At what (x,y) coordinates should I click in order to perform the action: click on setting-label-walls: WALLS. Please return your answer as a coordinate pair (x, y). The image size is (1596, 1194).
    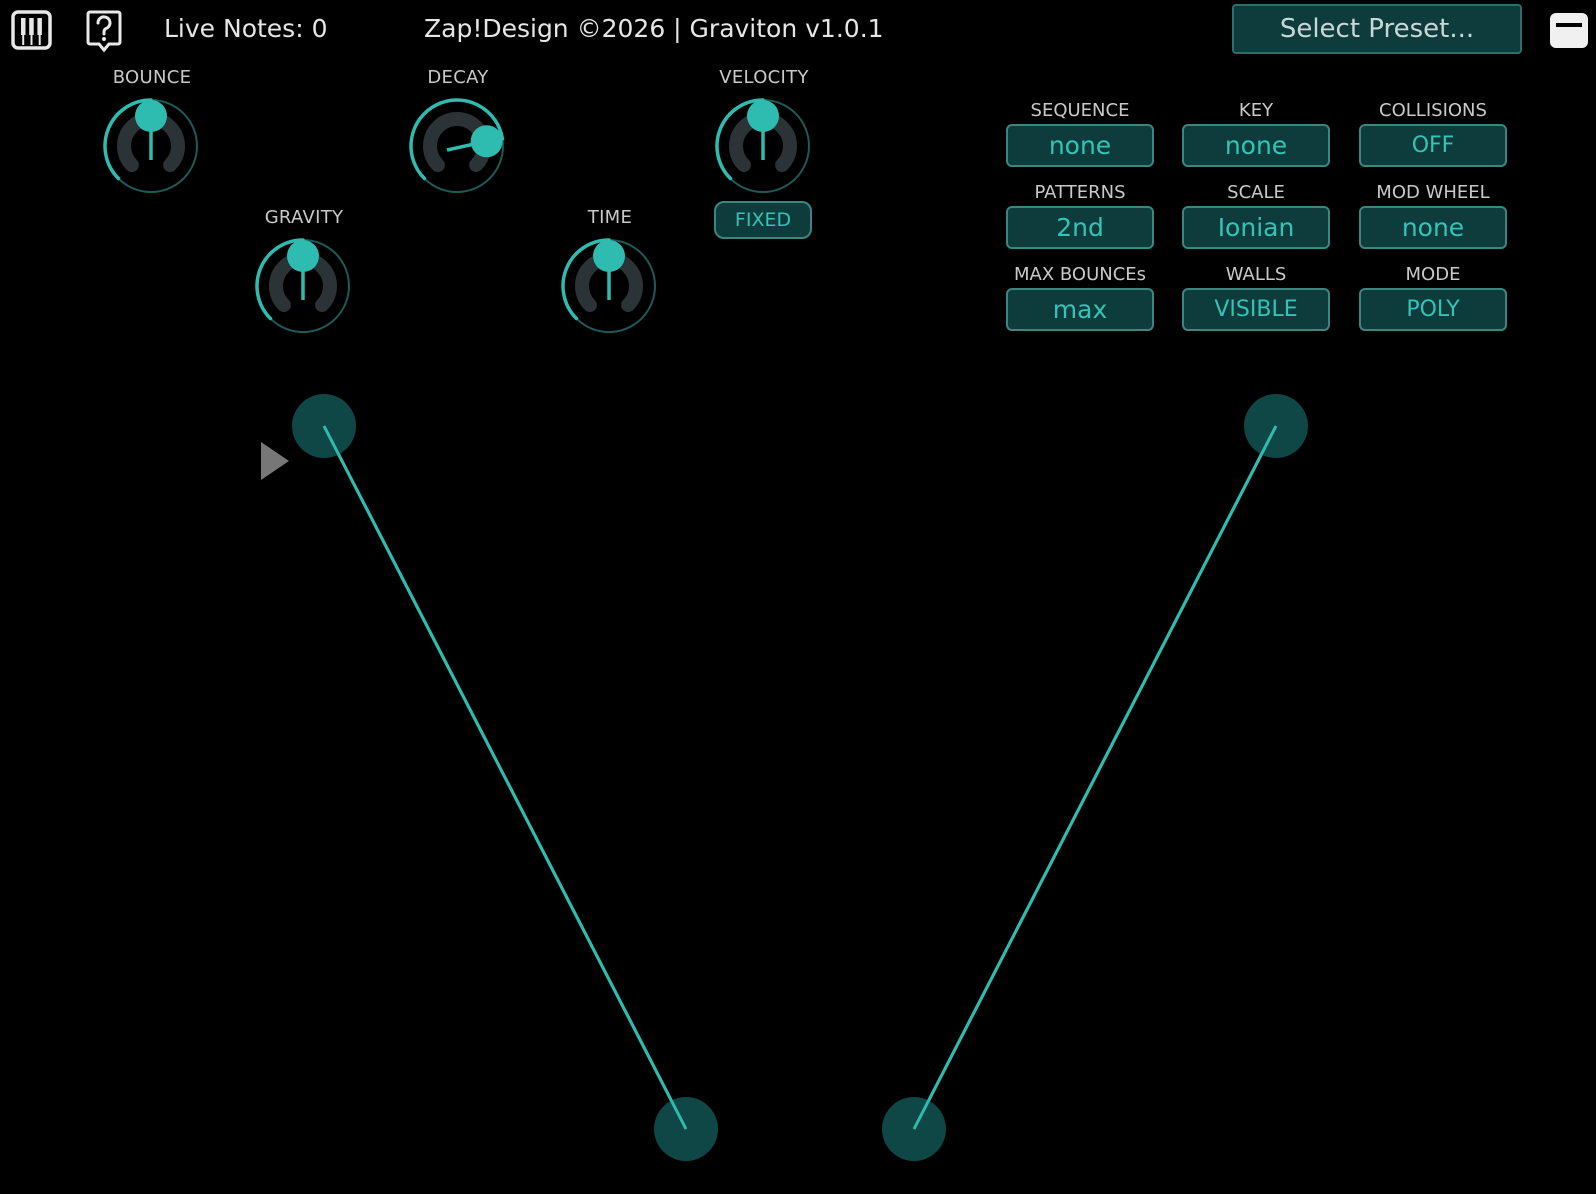
    Looking at the image, I should click on (1256, 274).